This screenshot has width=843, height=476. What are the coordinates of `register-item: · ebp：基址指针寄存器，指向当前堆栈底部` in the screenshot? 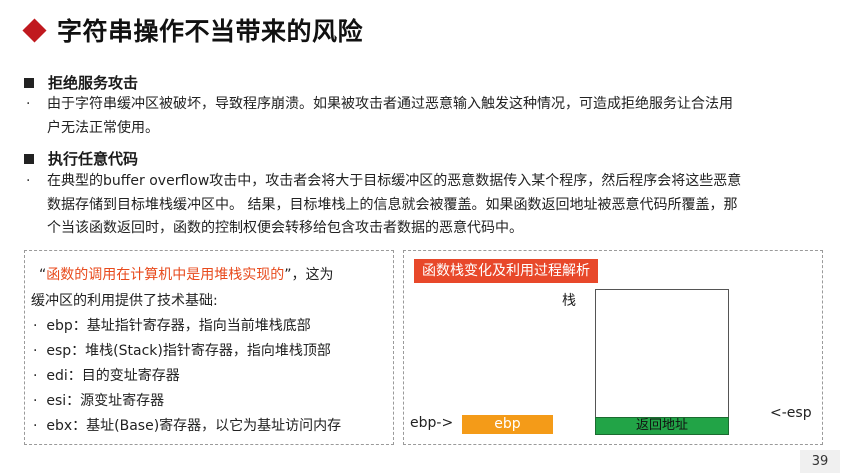 It's located at (172, 326).